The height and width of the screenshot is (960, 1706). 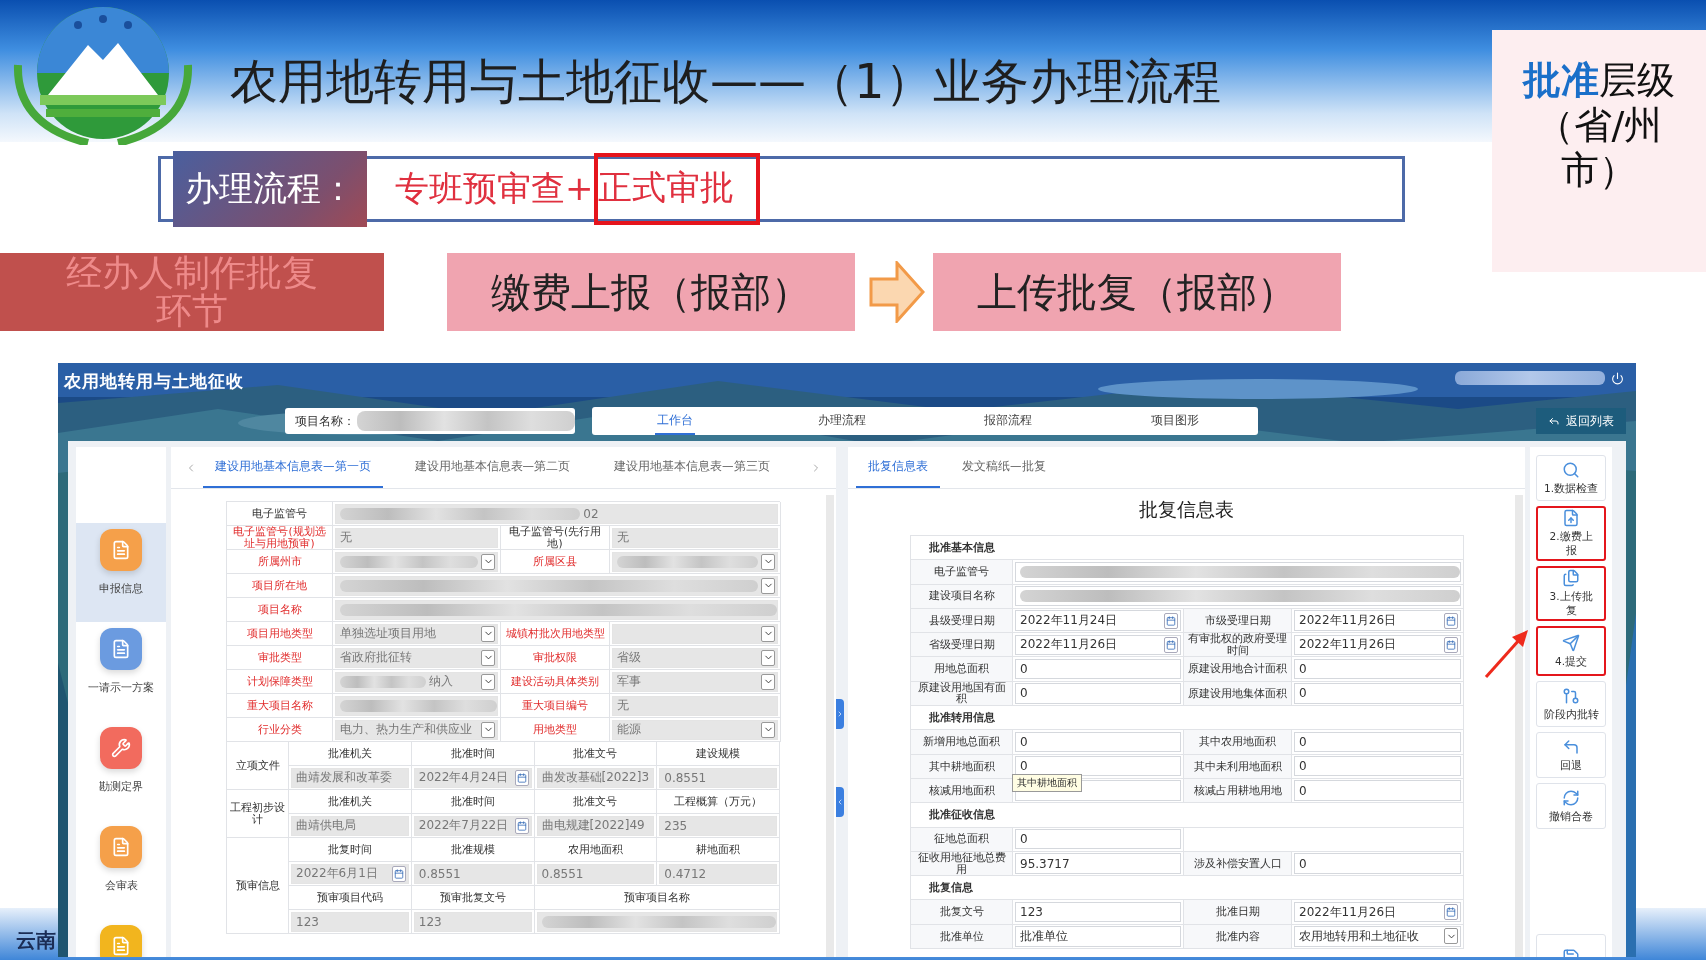 I want to click on action-button: 撤销合卷, so click(x=1571, y=806).